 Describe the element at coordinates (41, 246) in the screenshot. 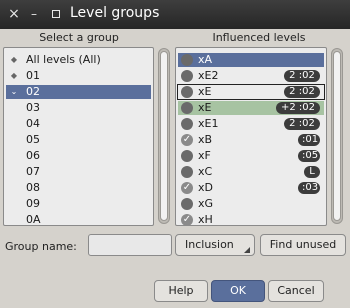

I see `group-name-label: Group name:` at that location.